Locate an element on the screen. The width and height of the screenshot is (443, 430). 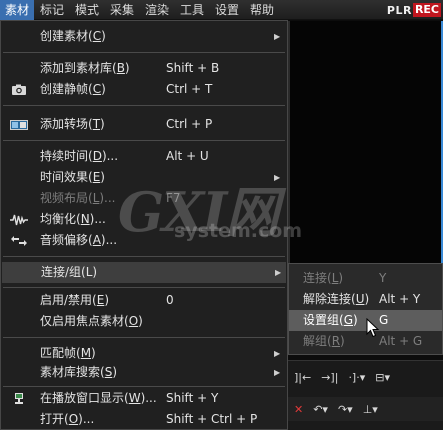
menu-item-add-transition: 添加转场(T) Ctrl + P is located at coordinates (144, 124).